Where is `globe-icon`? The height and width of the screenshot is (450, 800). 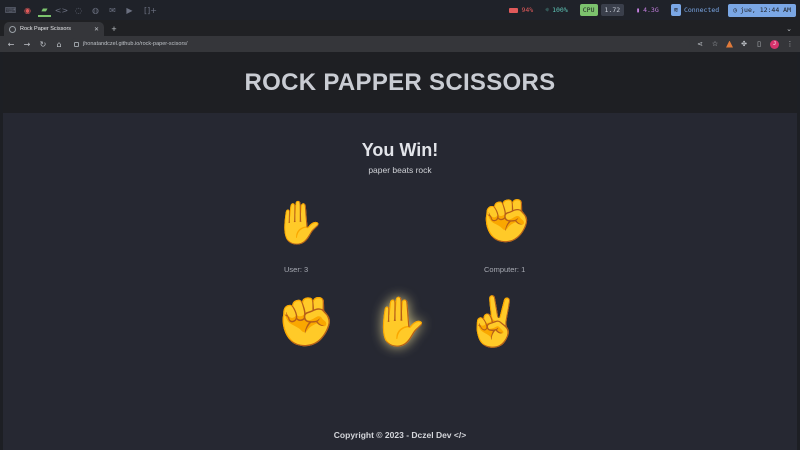
globe-icon is located at coordinates (12, 29).